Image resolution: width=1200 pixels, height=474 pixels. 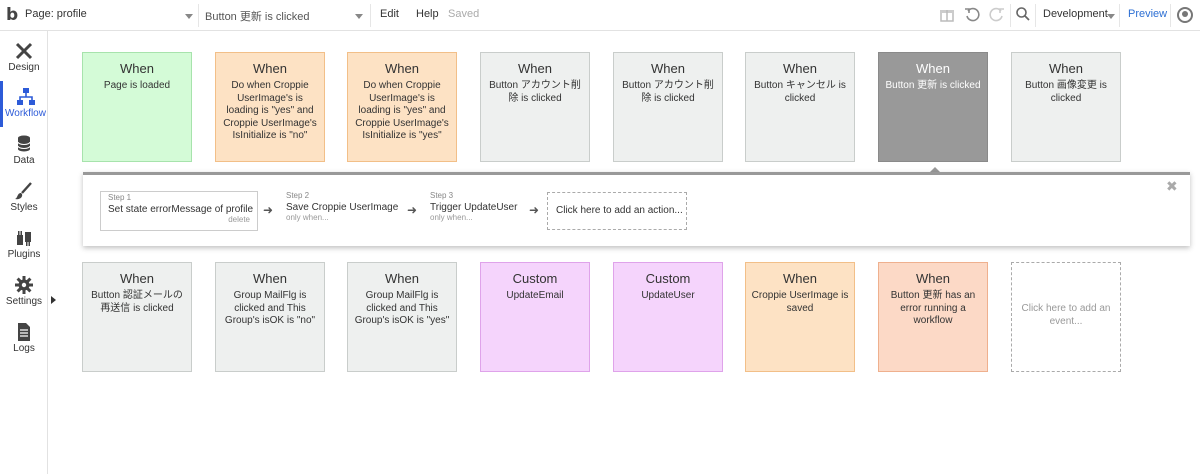 I want to click on sidebar-item-logs: Logs, so click(x=24, y=339).